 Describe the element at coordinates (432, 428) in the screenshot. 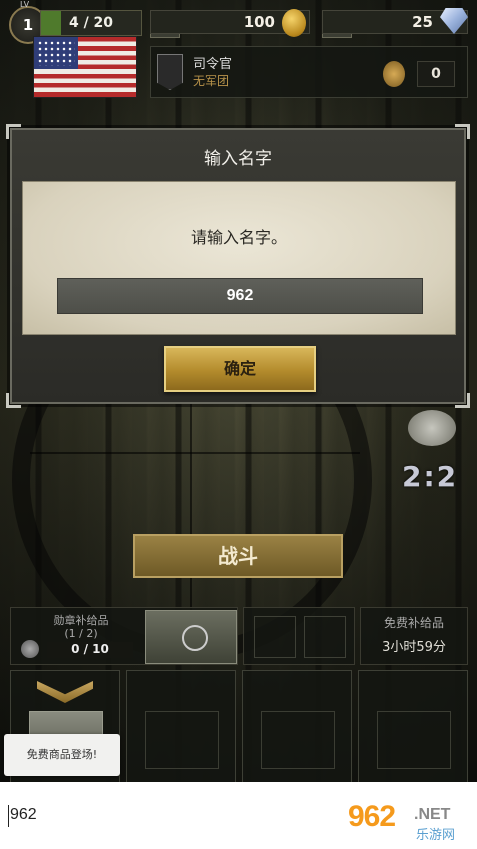

I see `tank-emblem-icon` at that location.